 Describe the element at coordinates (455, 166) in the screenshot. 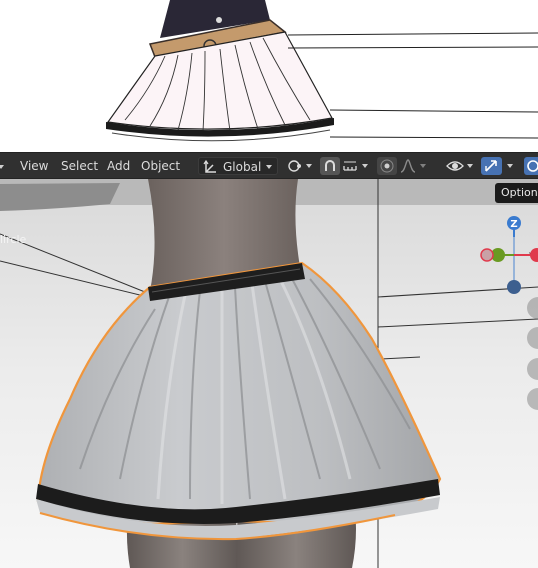

I see `visibility-icon` at that location.